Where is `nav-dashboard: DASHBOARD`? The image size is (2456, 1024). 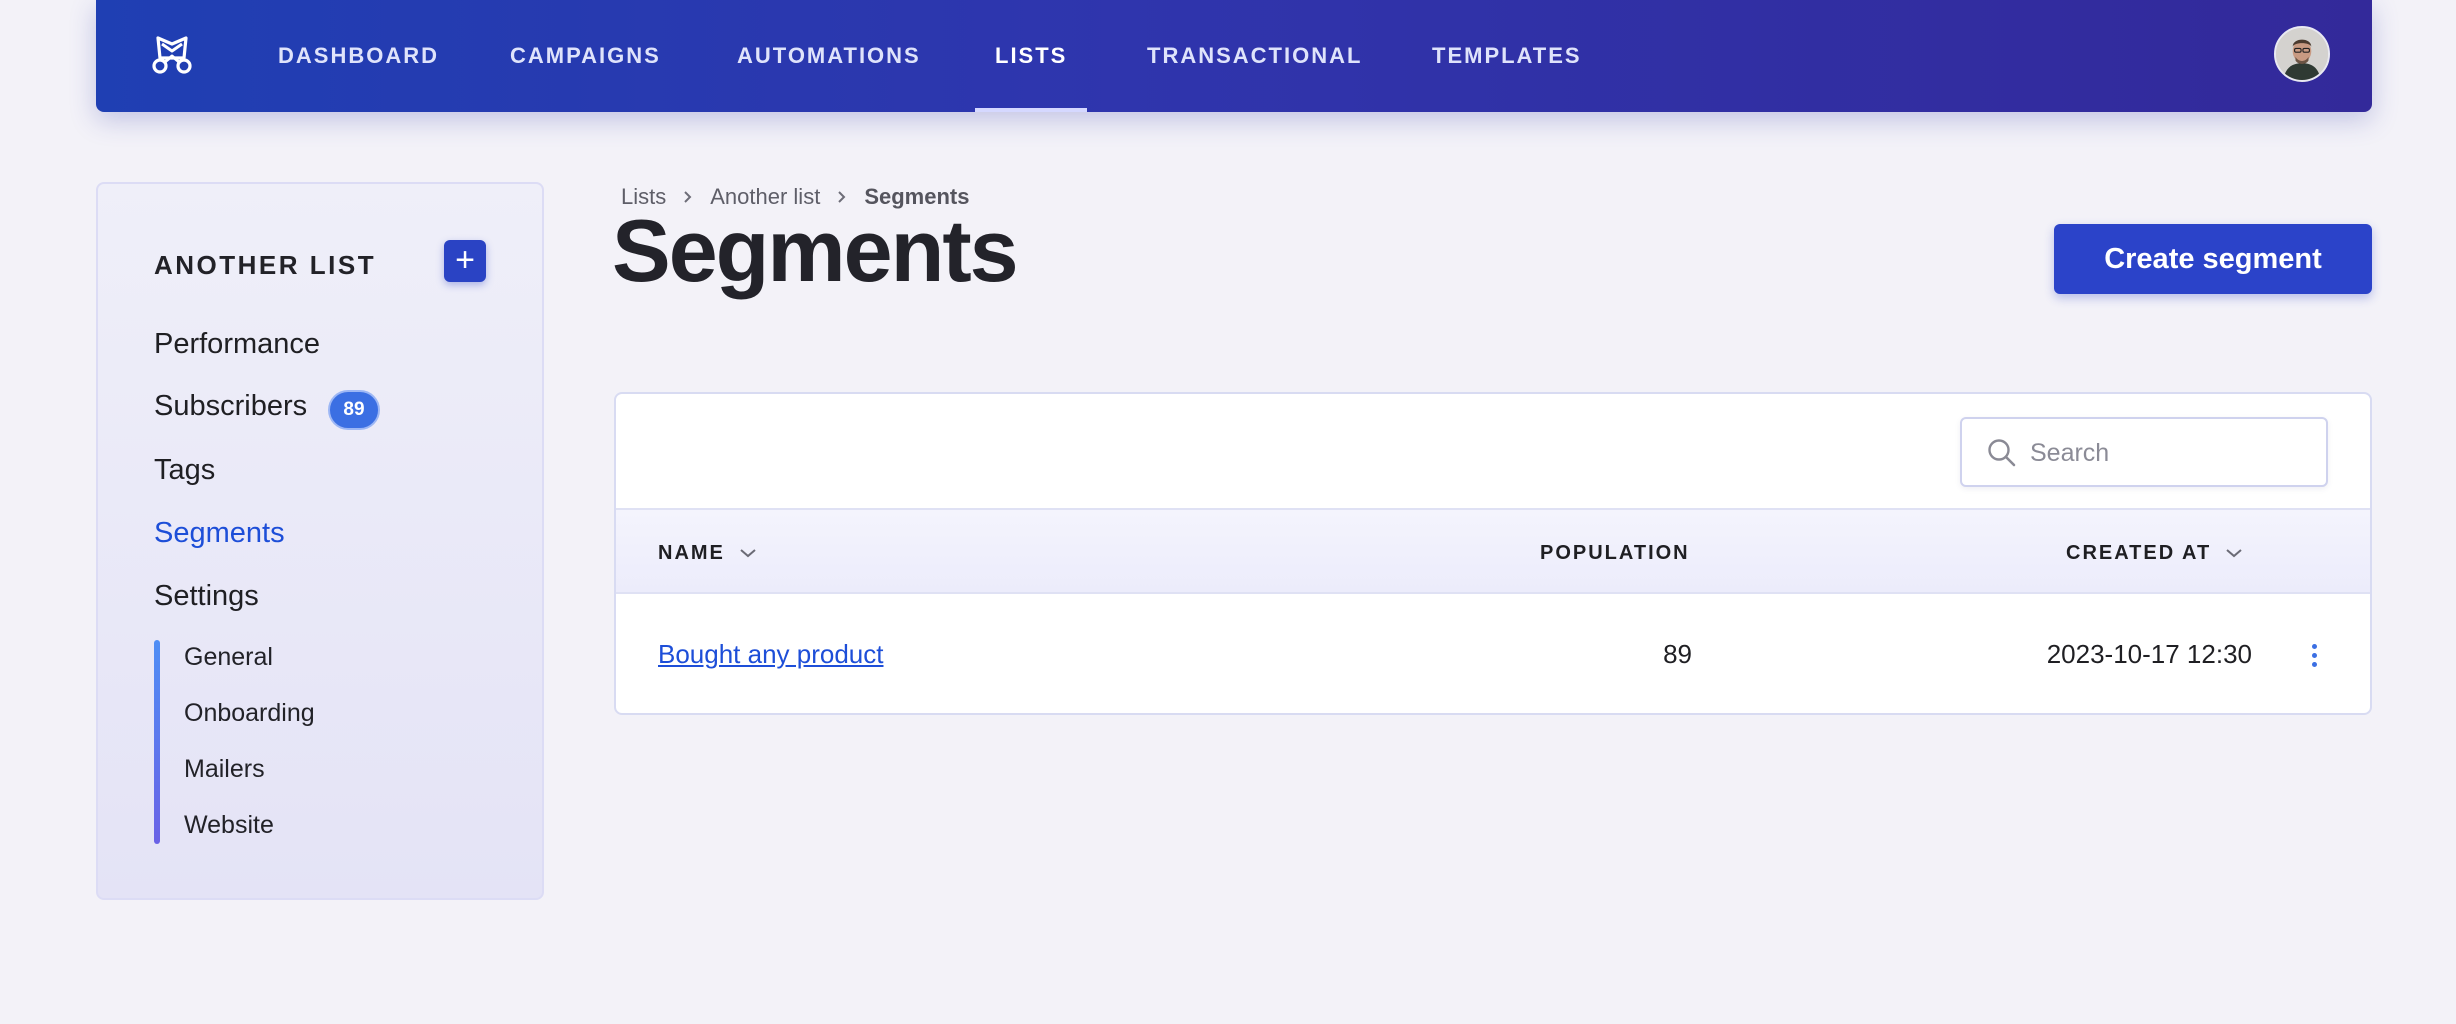 nav-dashboard: DASHBOARD is located at coordinates (358, 56).